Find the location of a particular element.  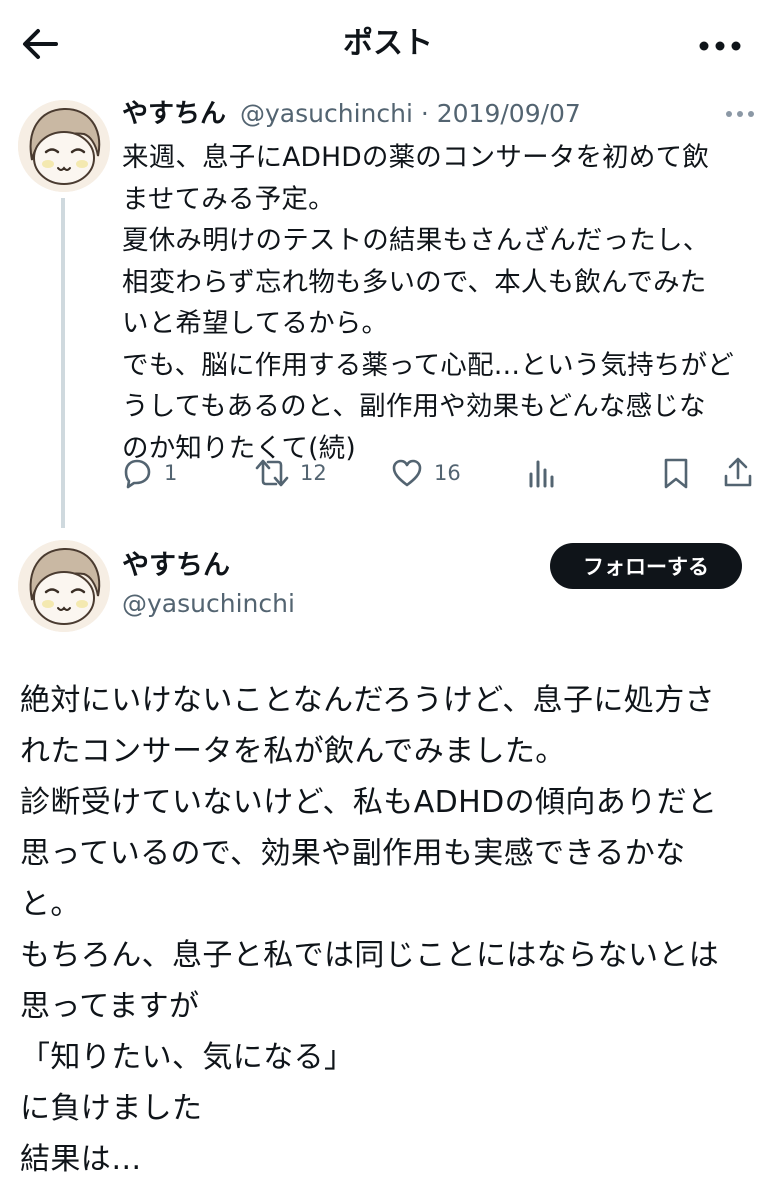

thread-connector-line is located at coordinates (63, 363).